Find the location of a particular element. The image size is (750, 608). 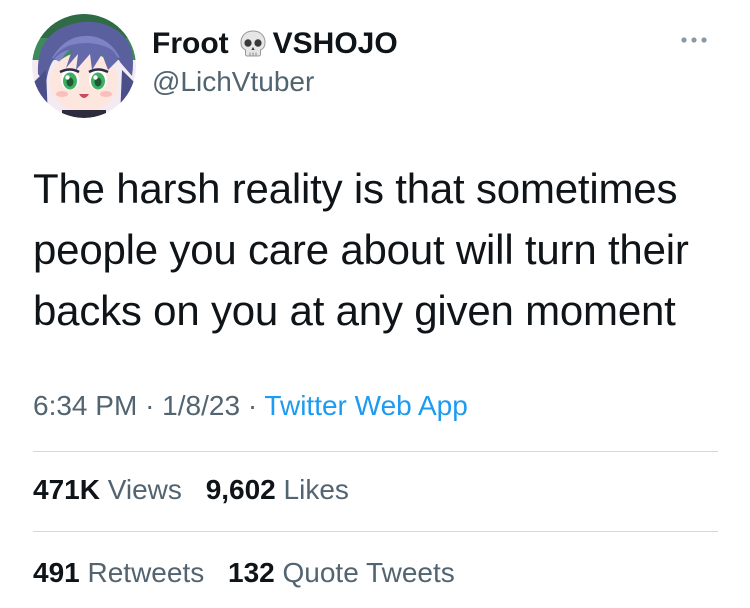

more-dots-icon is located at coordinates (694, 40).